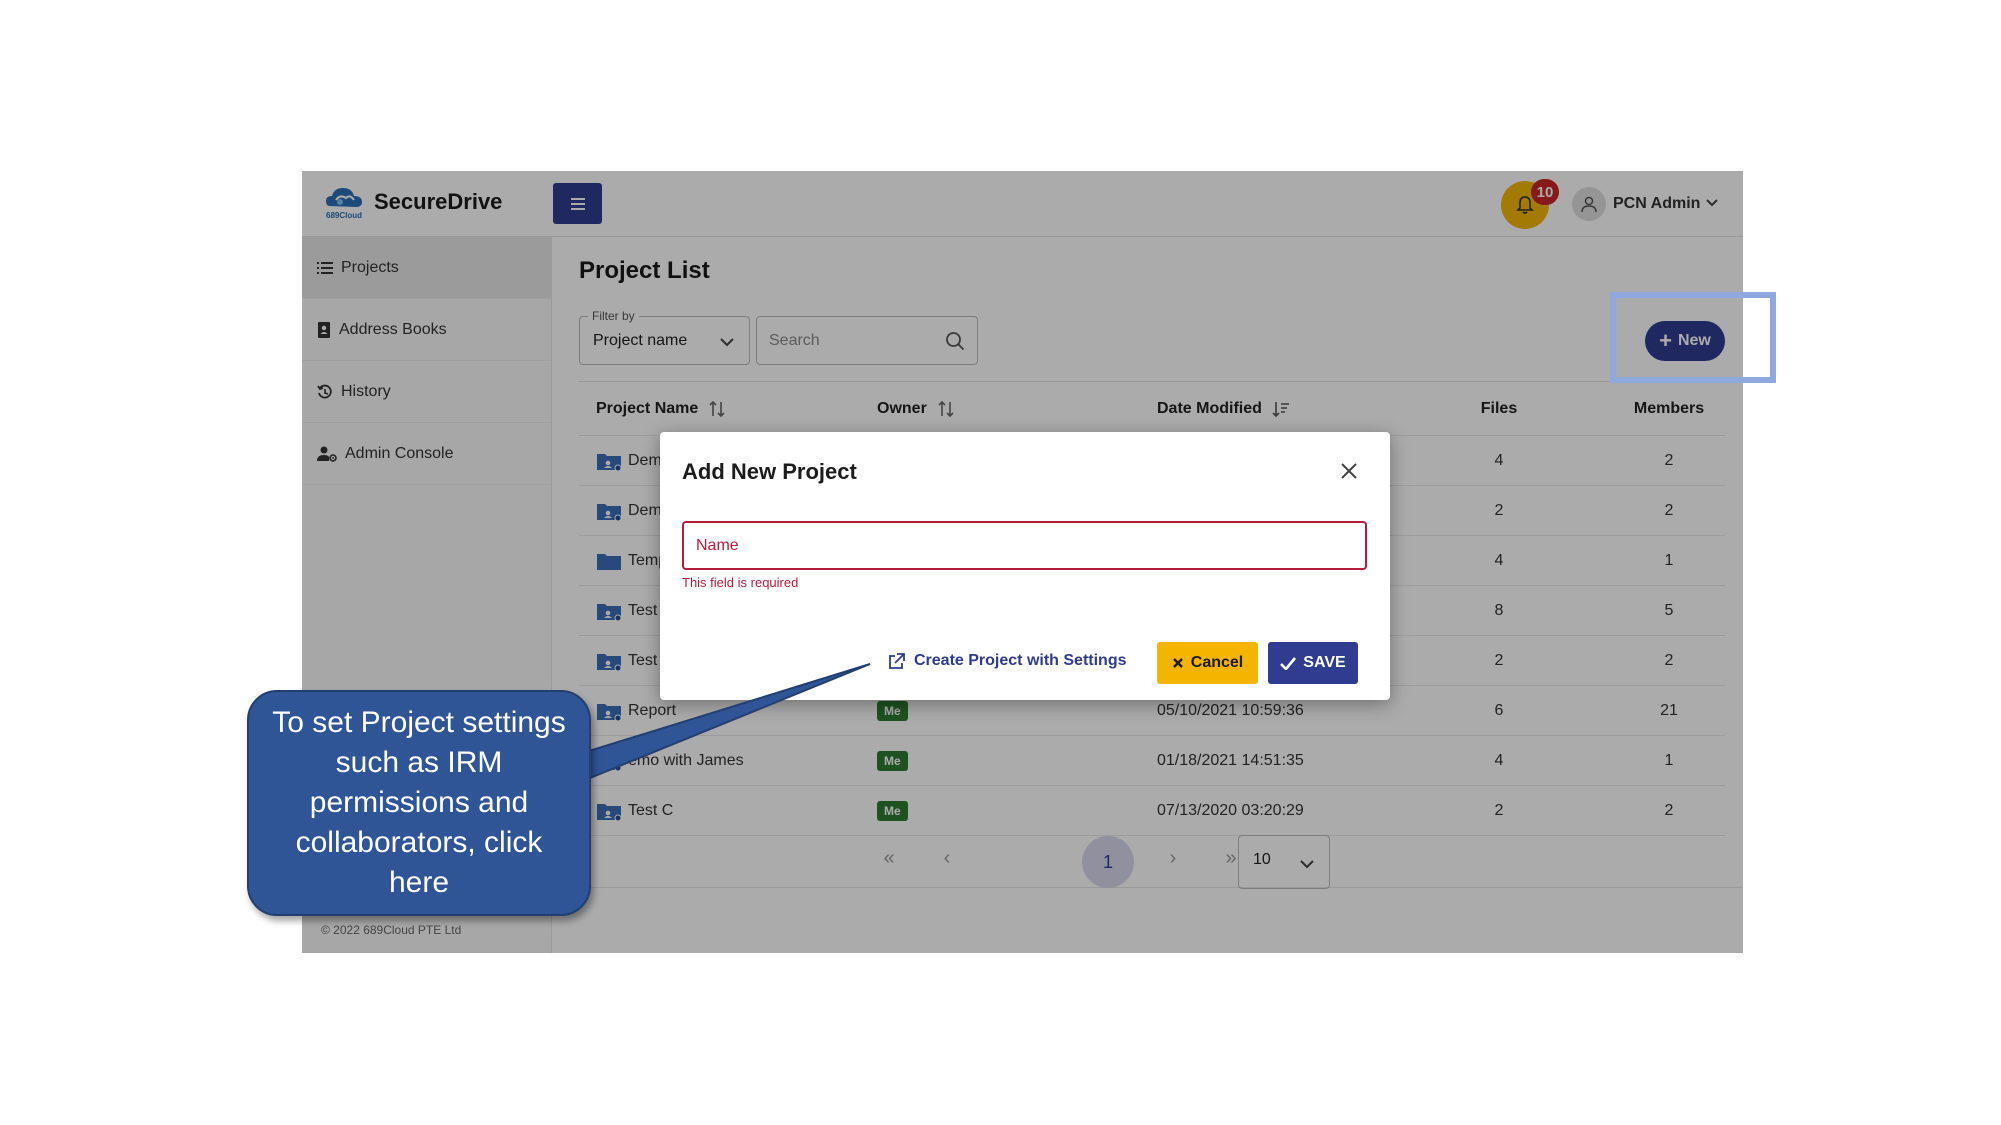  I want to click on dialog-title: Add New Project, so click(769, 471).